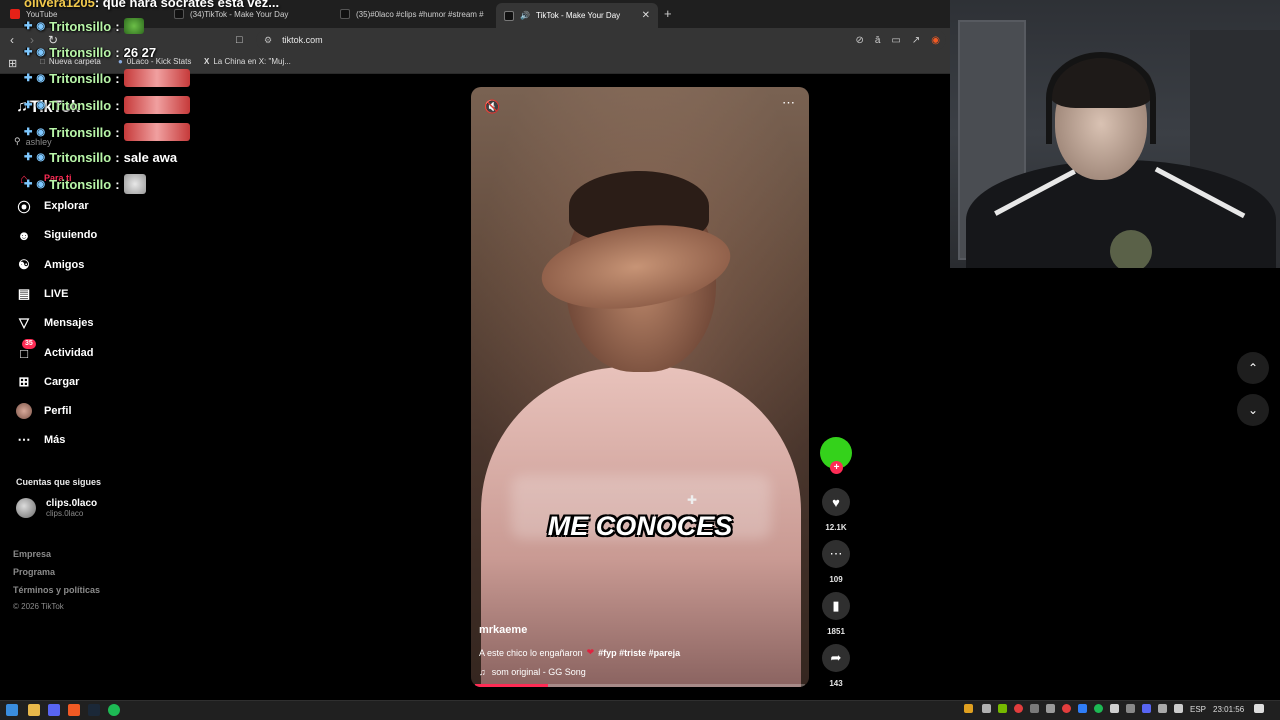 The height and width of the screenshot is (720, 1280). What do you see at coordinates (1098, 708) in the screenshot?
I see `spotify-tray-icon` at bounding box center [1098, 708].